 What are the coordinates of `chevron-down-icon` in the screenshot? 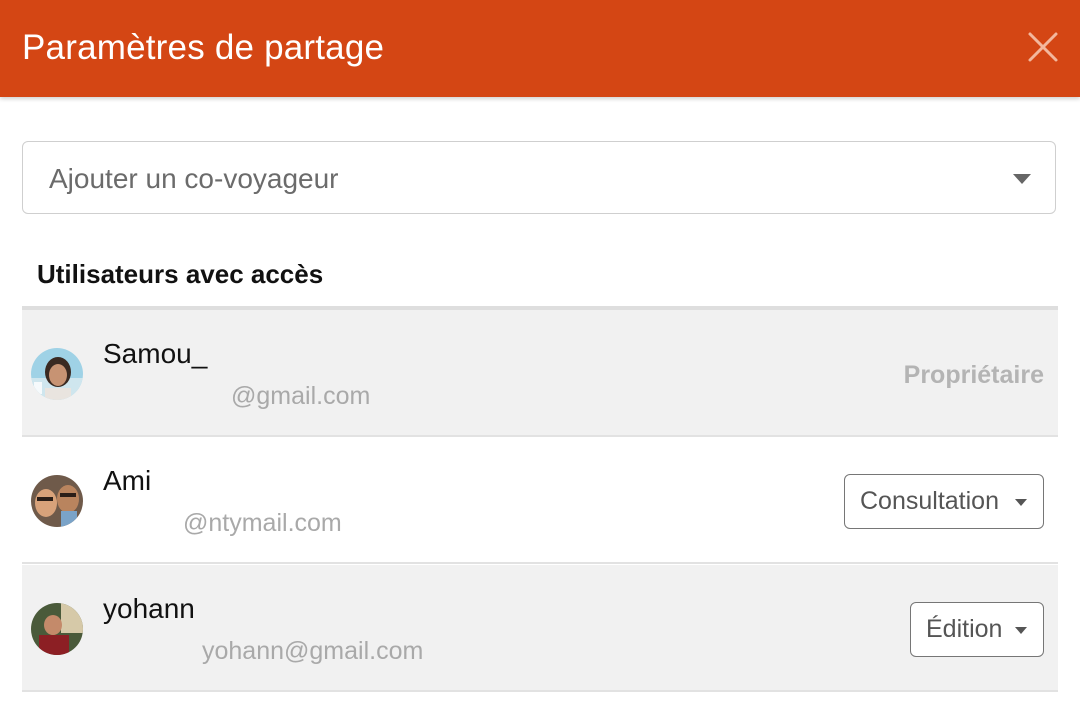 It's located at (1022, 179).